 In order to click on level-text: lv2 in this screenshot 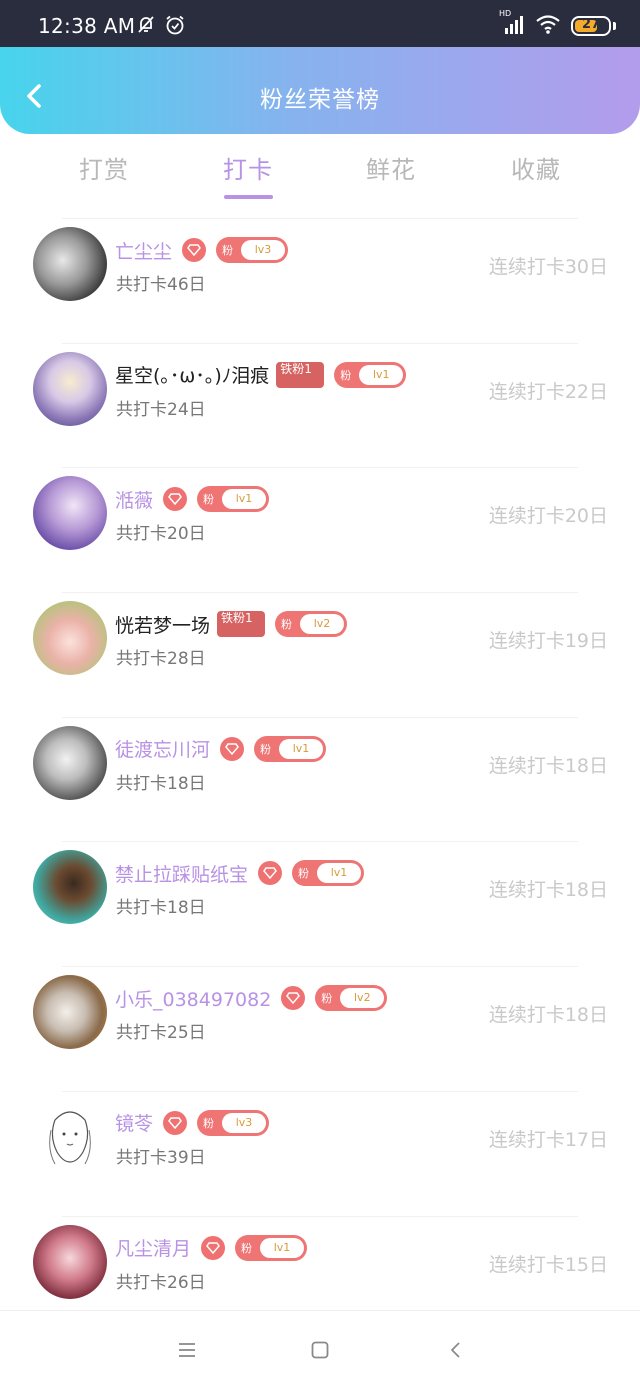, I will do `click(322, 624)`.